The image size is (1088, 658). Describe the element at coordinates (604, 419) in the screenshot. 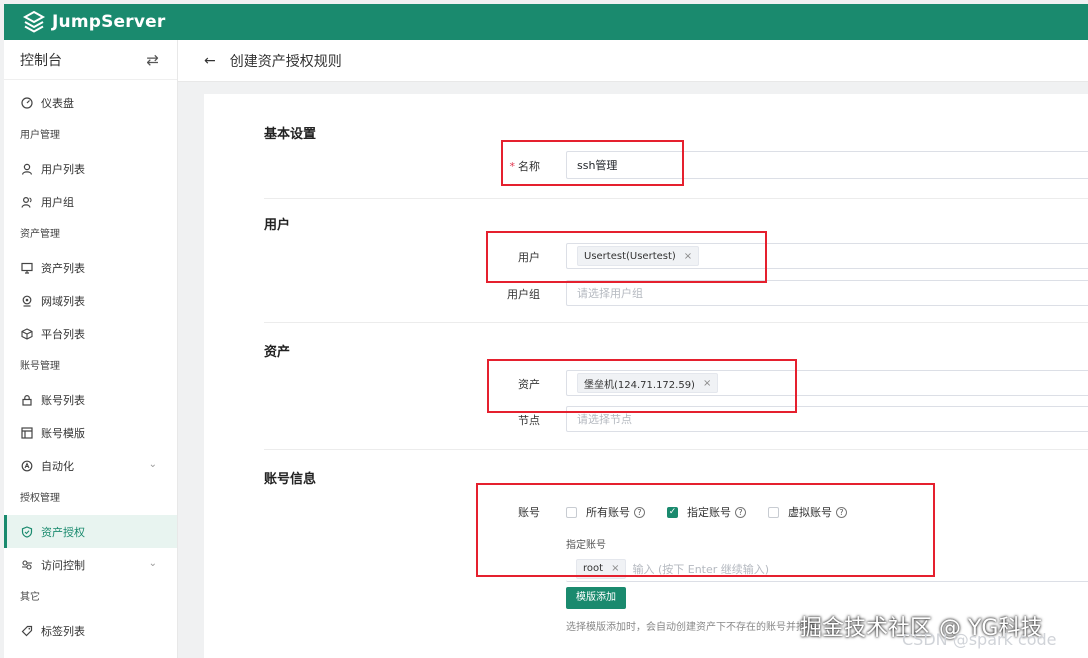

I see `nodes-placeholder: 请选择节点` at that location.